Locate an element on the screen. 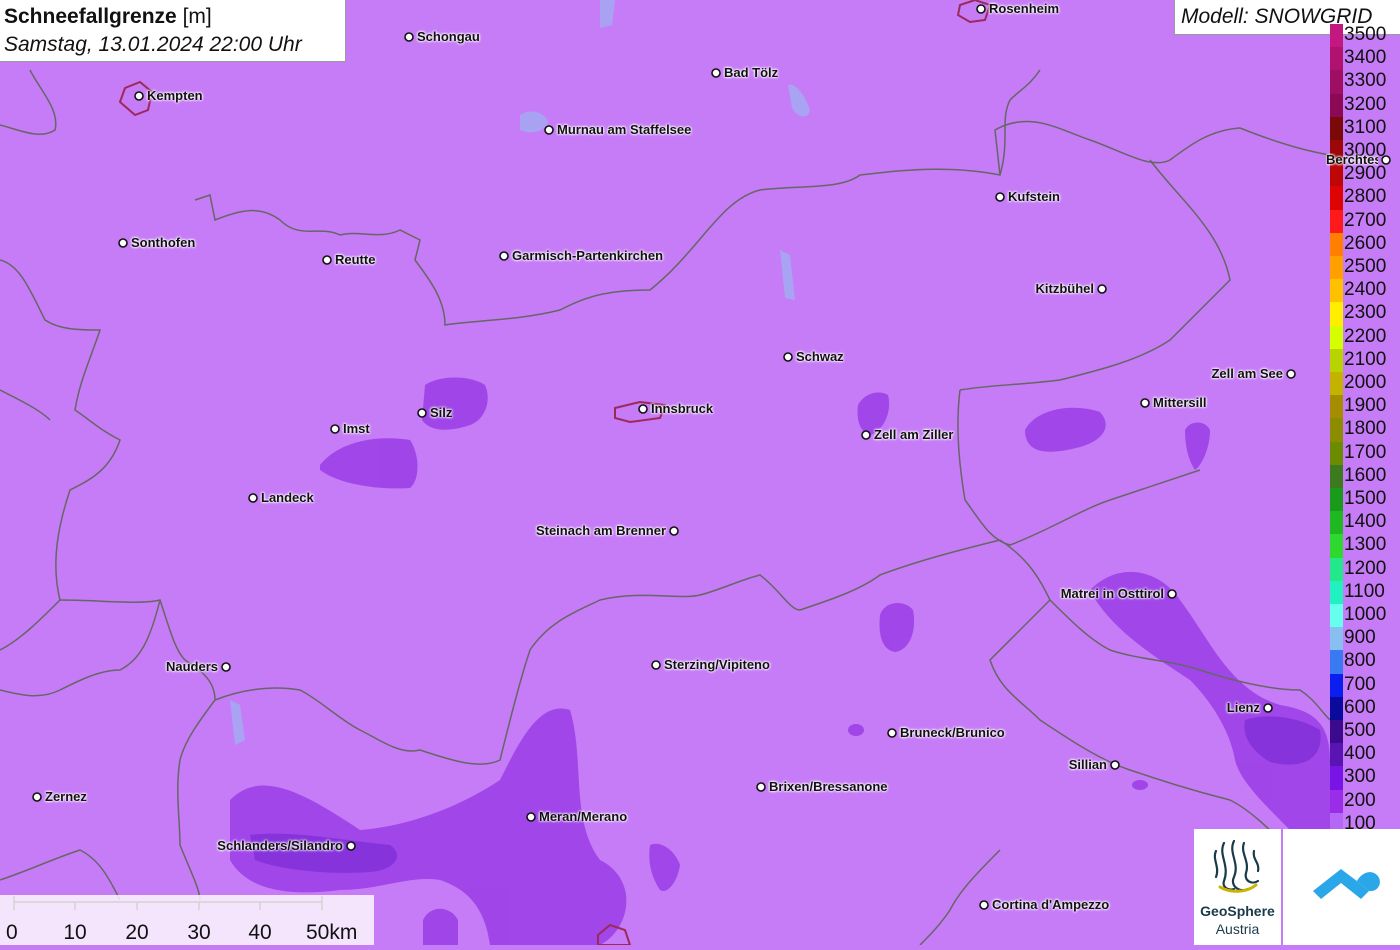 The image size is (1400, 950). legend-label: 600 is located at coordinates (1360, 707).